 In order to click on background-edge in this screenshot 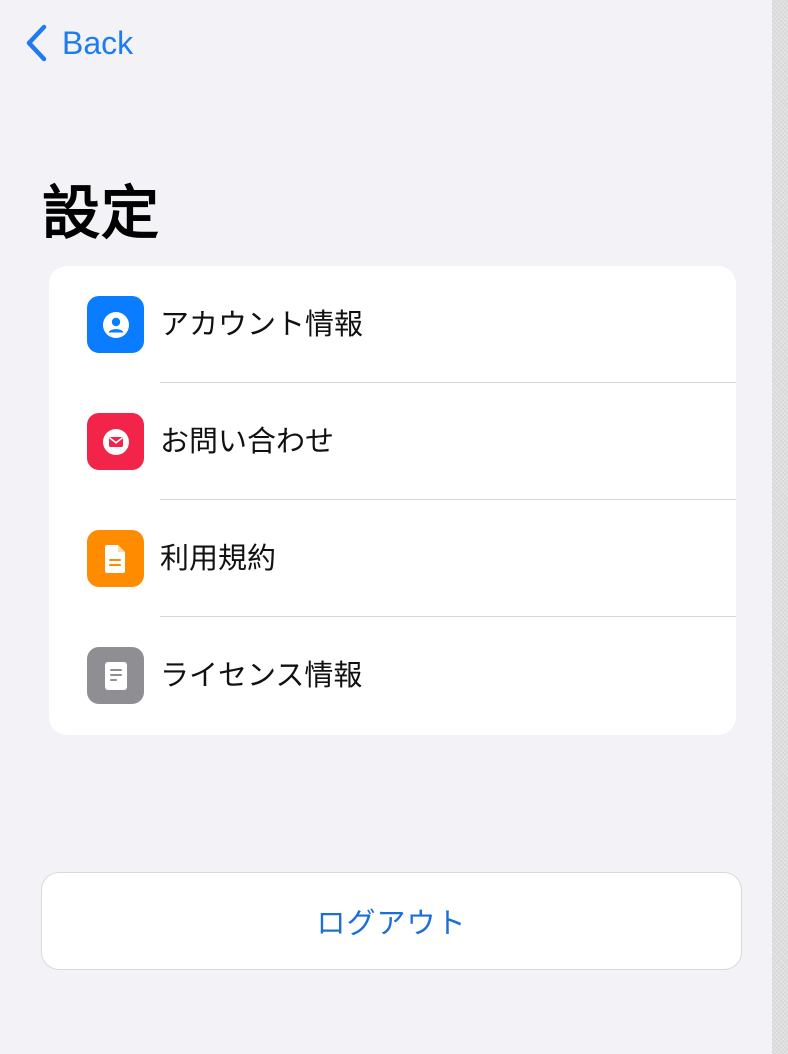, I will do `click(780, 527)`.